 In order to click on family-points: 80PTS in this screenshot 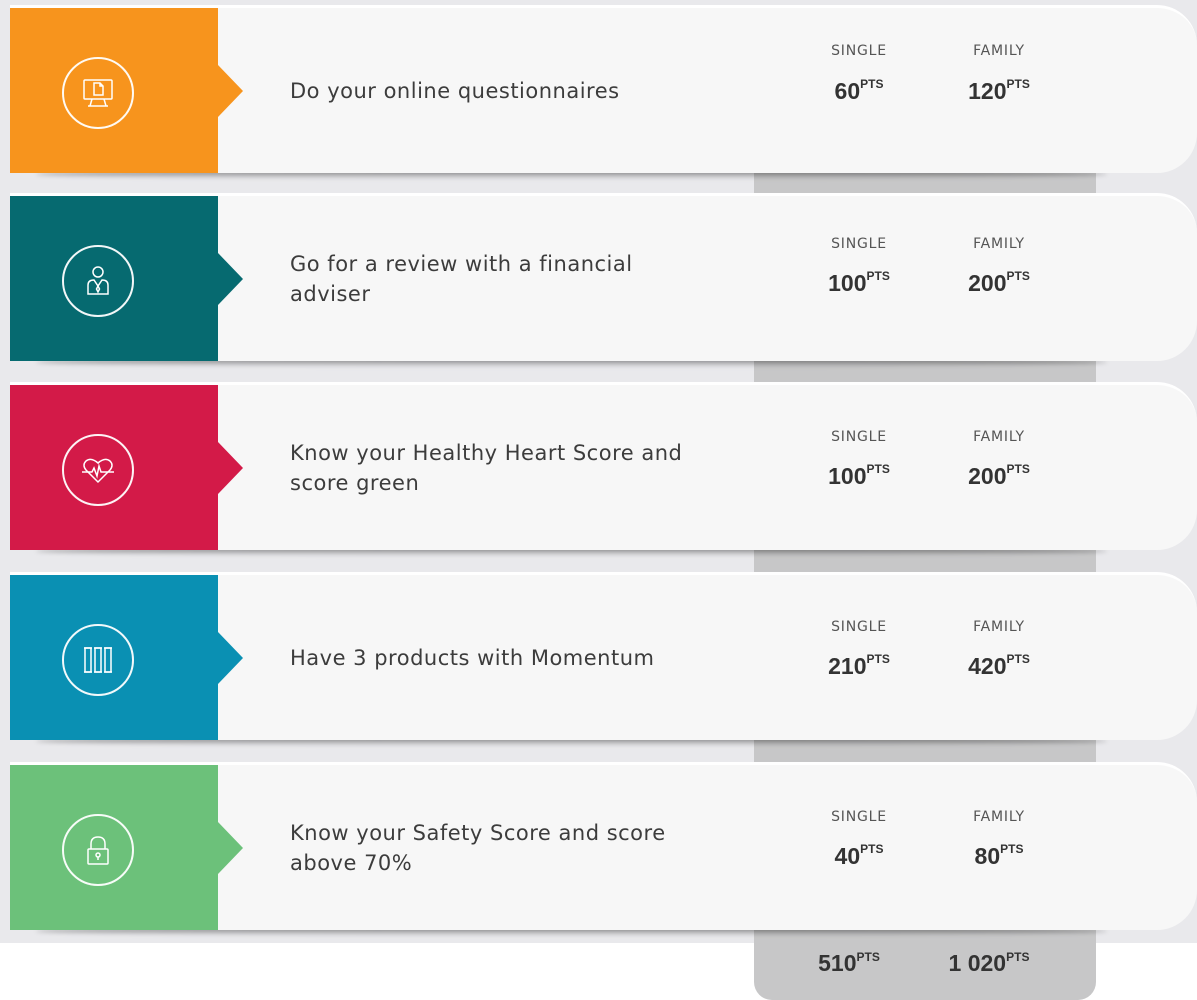, I will do `click(999, 855)`.